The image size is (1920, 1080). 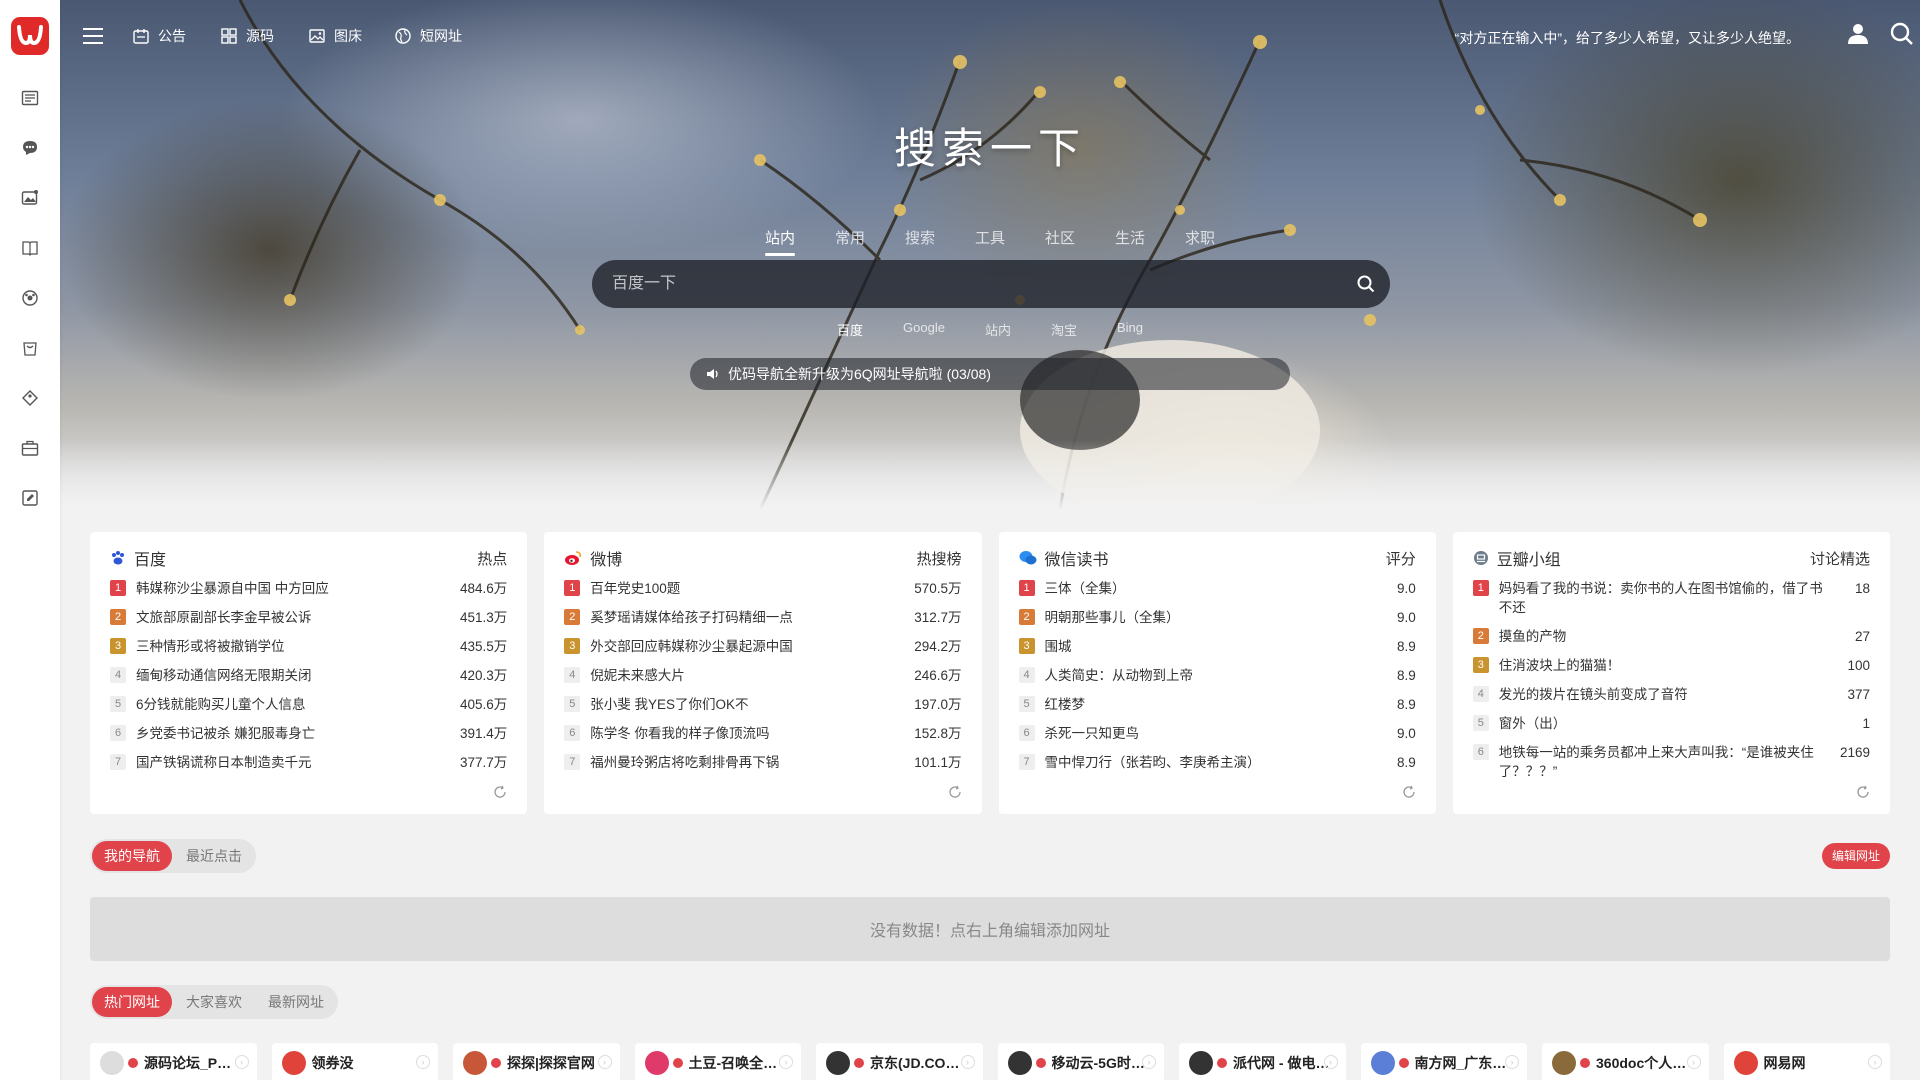 I want to click on search-submit-button, so click(x=1366, y=284).